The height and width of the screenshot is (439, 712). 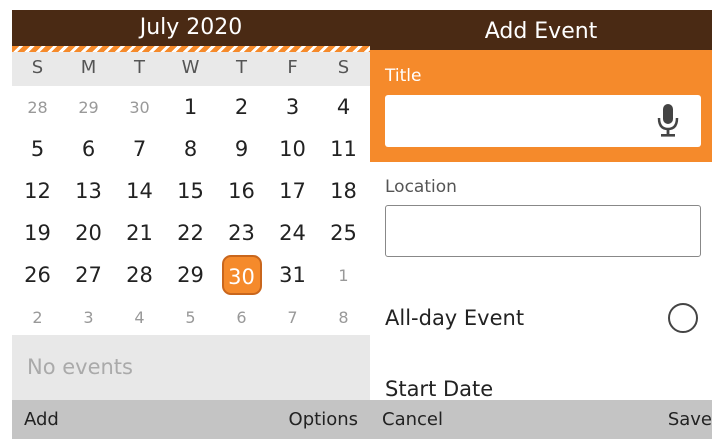 I want to click on day-number: 1, so click(x=190, y=107).